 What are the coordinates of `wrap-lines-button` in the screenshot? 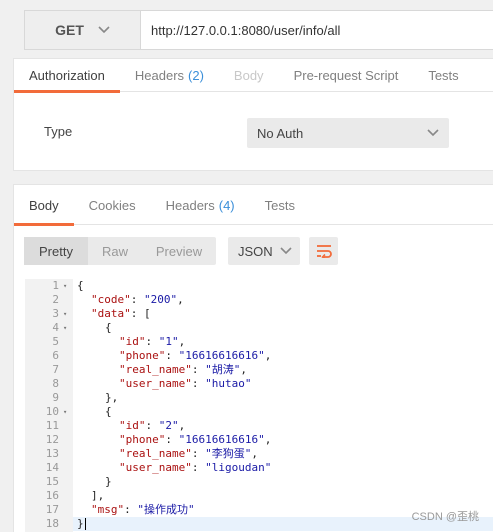 It's located at (323, 251).